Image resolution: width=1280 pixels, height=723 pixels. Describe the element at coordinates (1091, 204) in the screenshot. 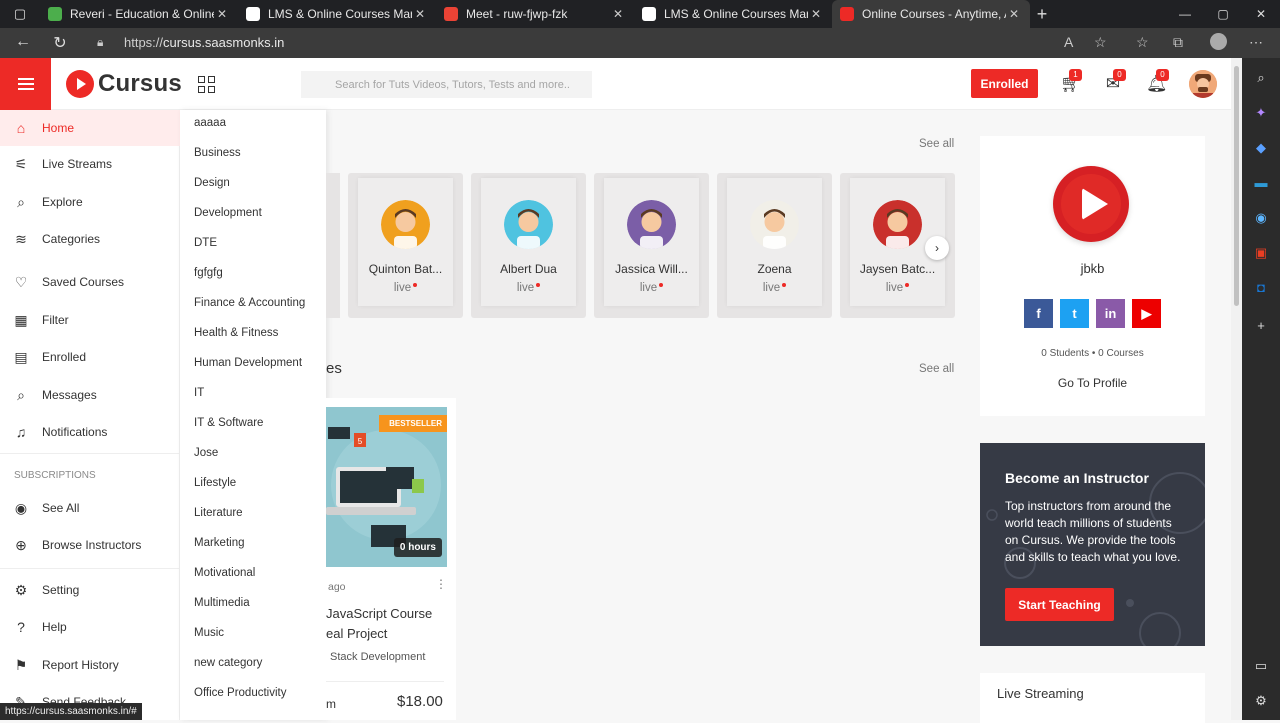

I see `profile-logo-icon` at that location.